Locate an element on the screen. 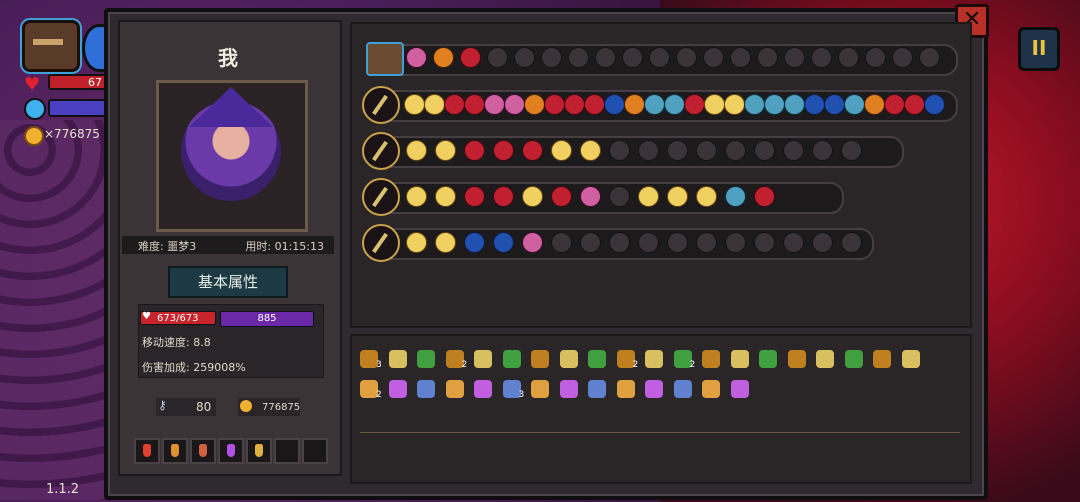 This screenshot has height=502, width=1080. pause-button: II is located at coordinates (1039, 49).